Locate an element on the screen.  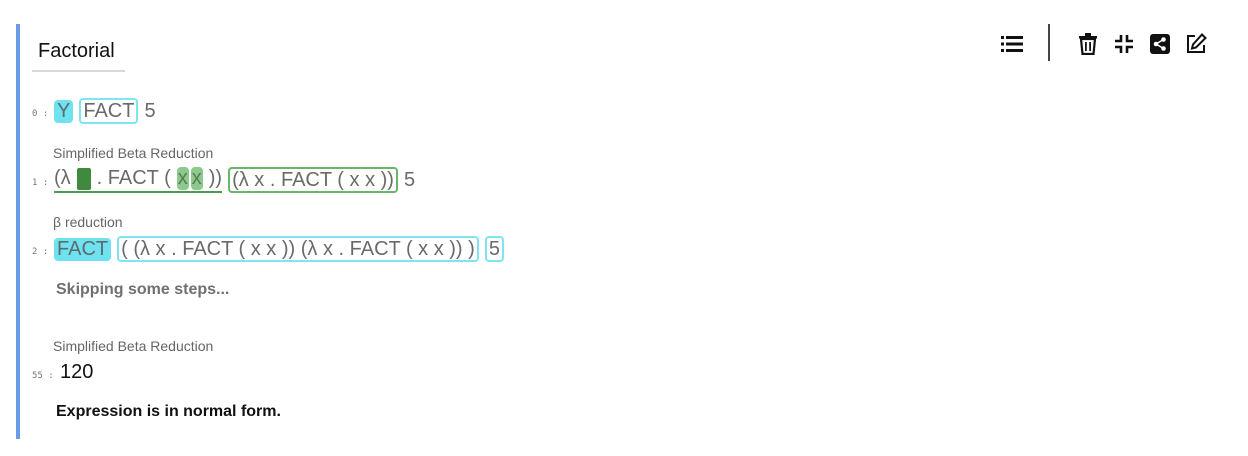
share-icon is located at coordinates (1160, 44).